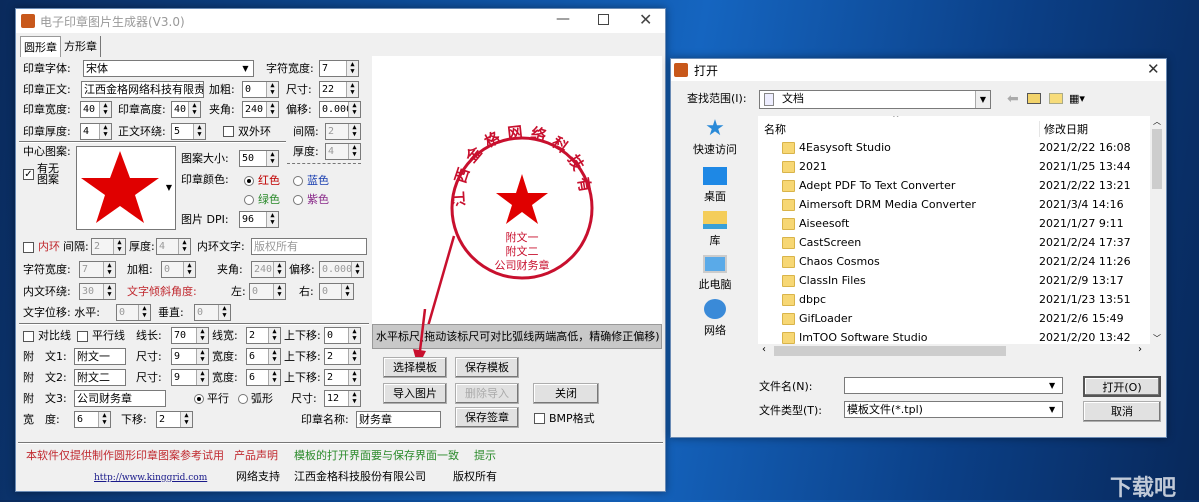 Image resolution: width=1199 pixels, height=502 pixels. Describe the element at coordinates (339, 89) in the screenshot. I see `size-spinner: 22 ▲ ▼` at that location.